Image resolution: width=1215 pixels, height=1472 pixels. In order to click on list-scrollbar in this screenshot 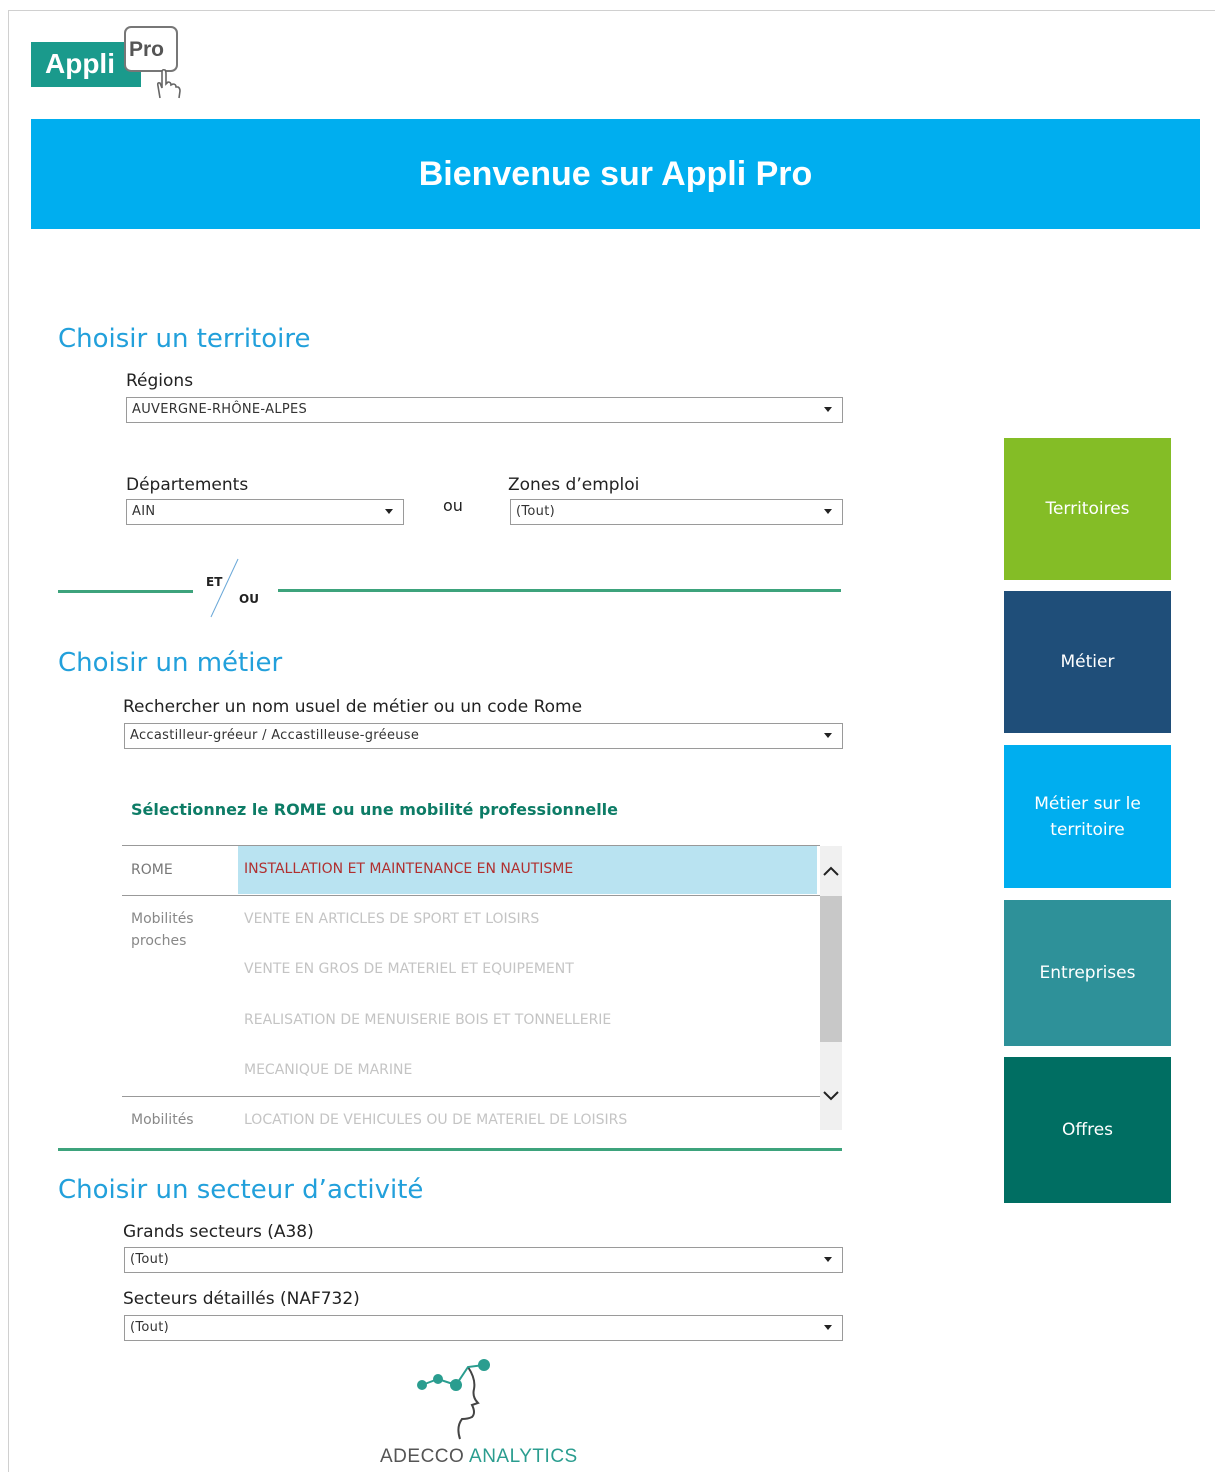, I will do `click(831, 988)`.